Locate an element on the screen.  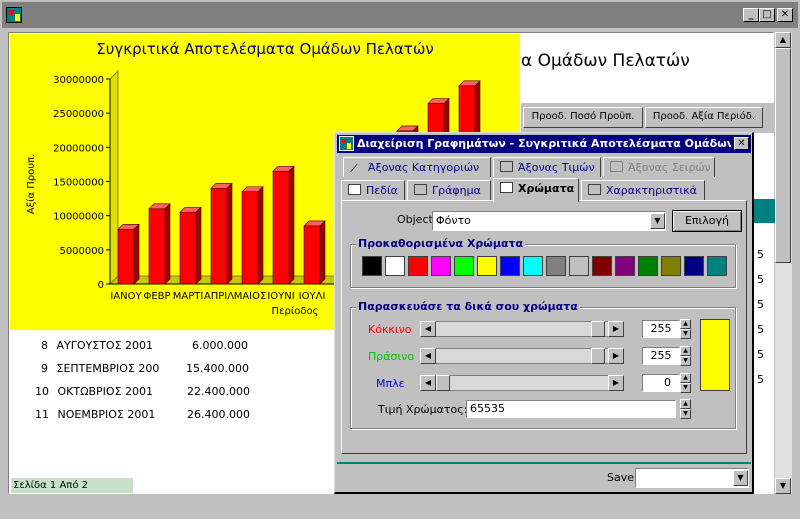
row-value: 26.400.000 is located at coordinates (218, 414).